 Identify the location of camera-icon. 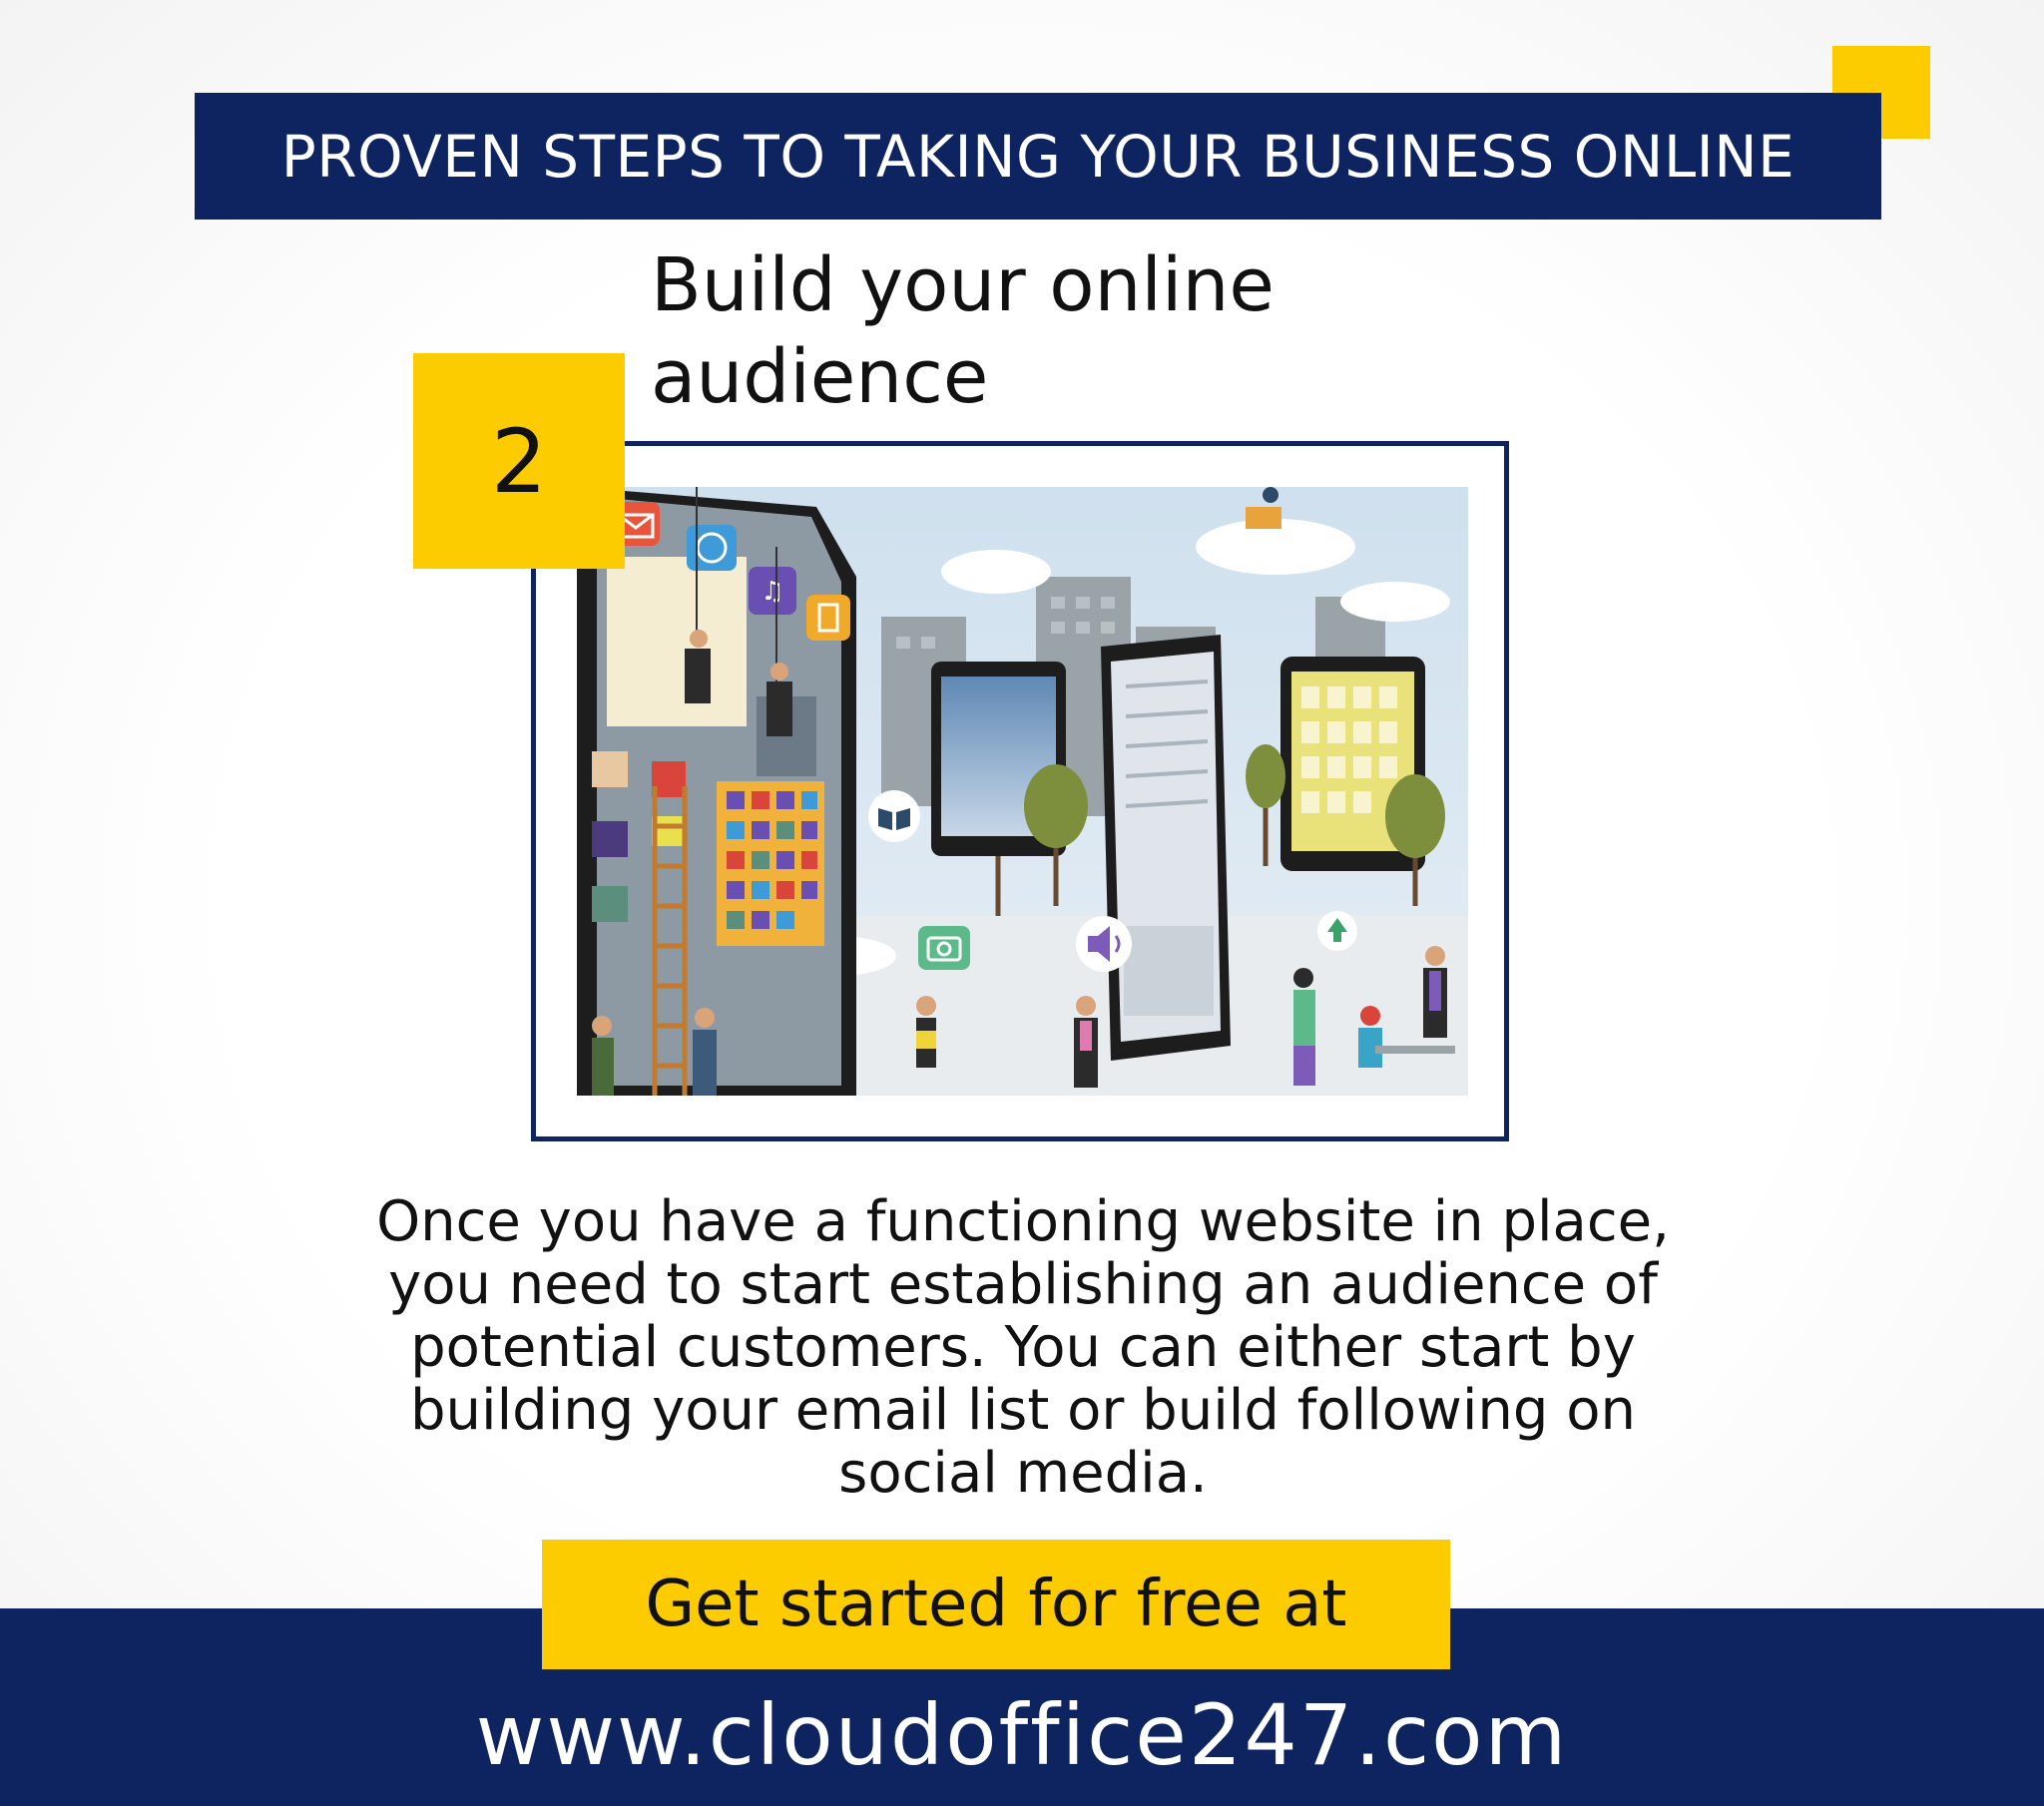
(944, 948).